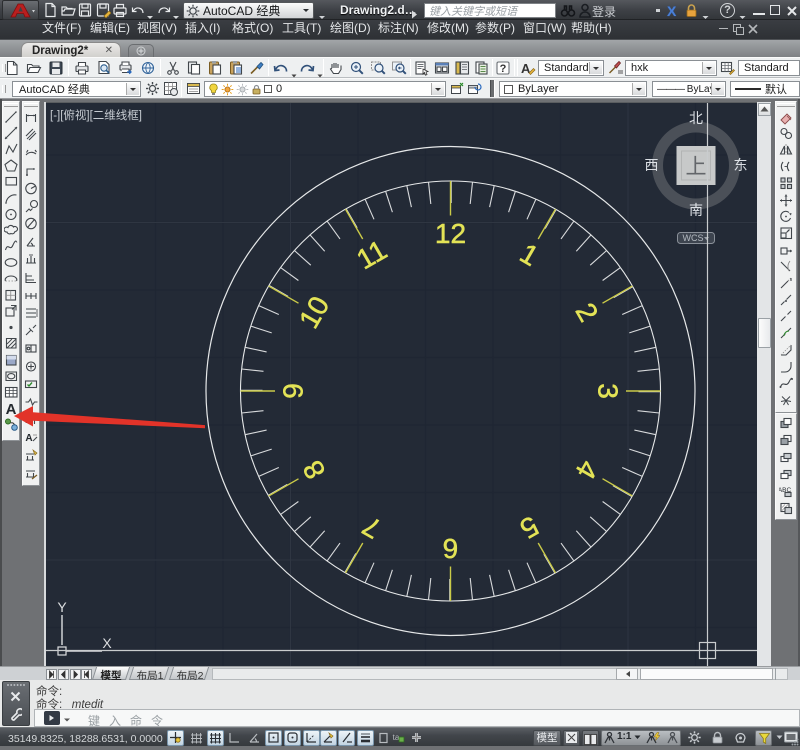  Describe the element at coordinates (96, 115) in the screenshot. I see `svg-text: [-][俯视][二维线框]` at that location.